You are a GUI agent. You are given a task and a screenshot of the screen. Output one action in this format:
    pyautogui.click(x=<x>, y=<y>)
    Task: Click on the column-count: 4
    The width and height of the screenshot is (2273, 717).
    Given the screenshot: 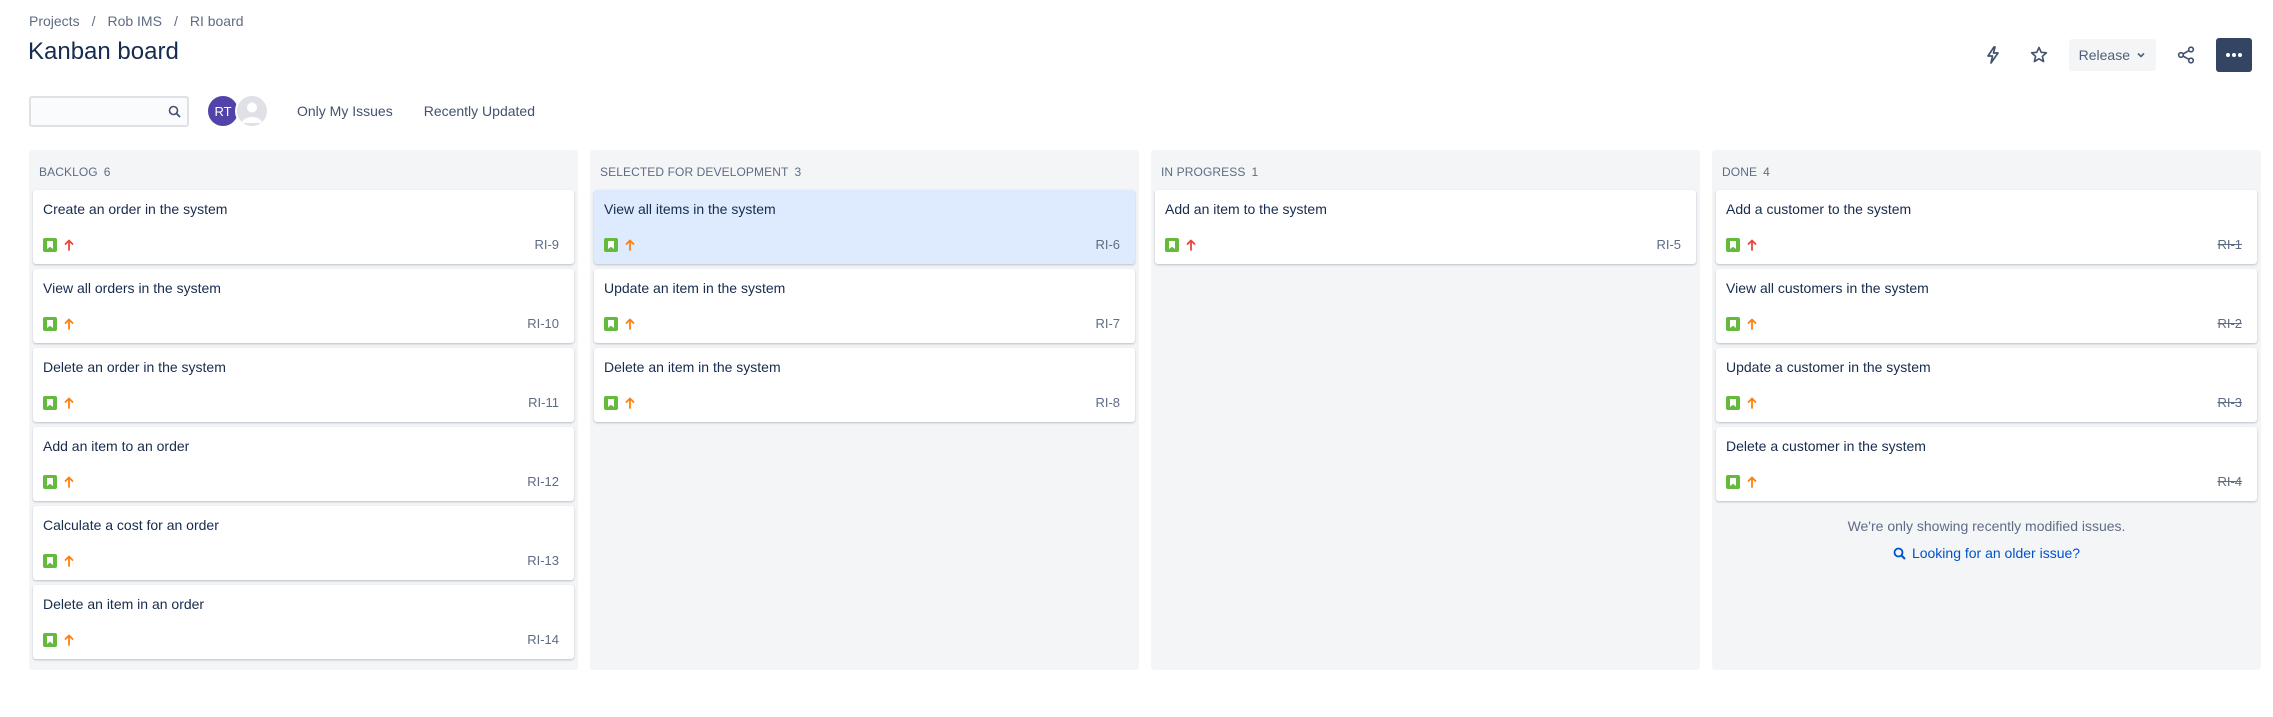 What is the action you would take?
    pyautogui.click(x=1766, y=172)
    